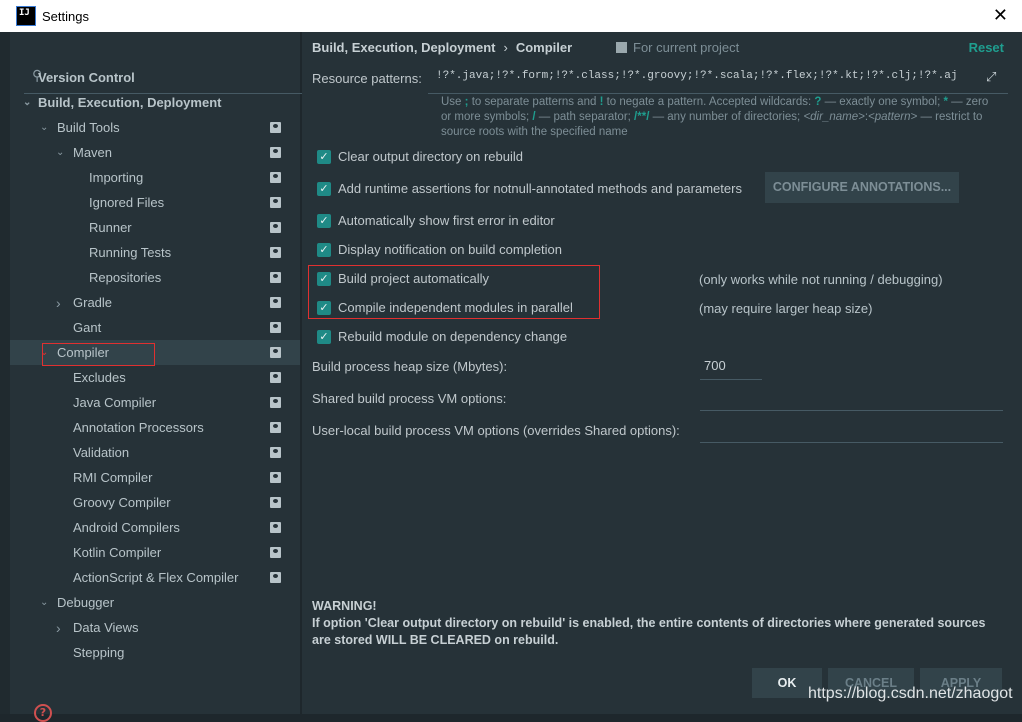 The image size is (1022, 722). I want to click on heap-size-label: Build process heap size (Mbytes):, so click(410, 366).